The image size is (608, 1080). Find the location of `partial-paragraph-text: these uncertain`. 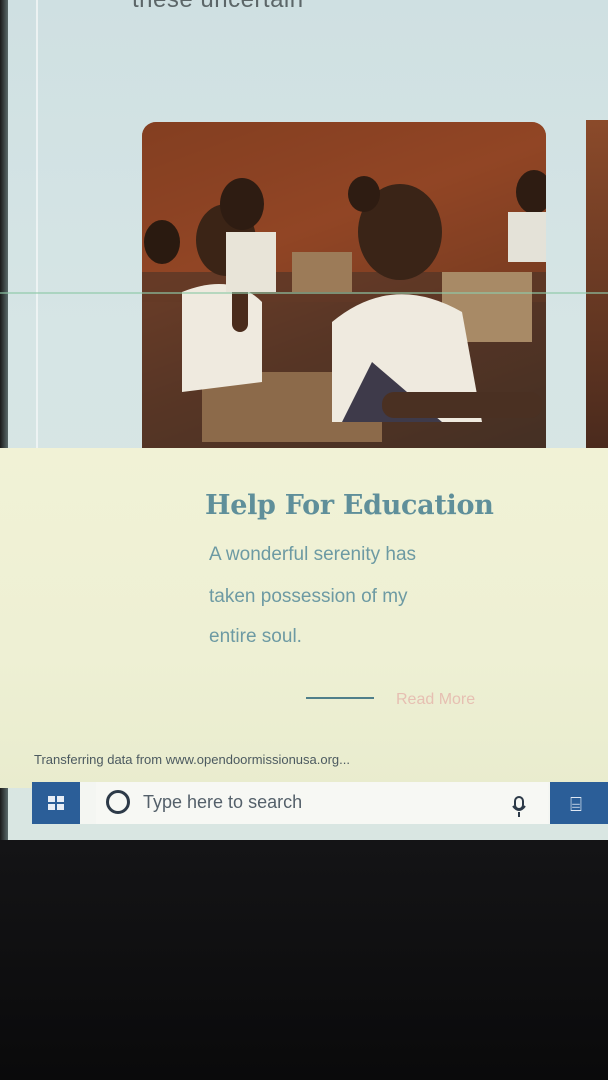

partial-paragraph-text: these uncertain is located at coordinates (218, 7).